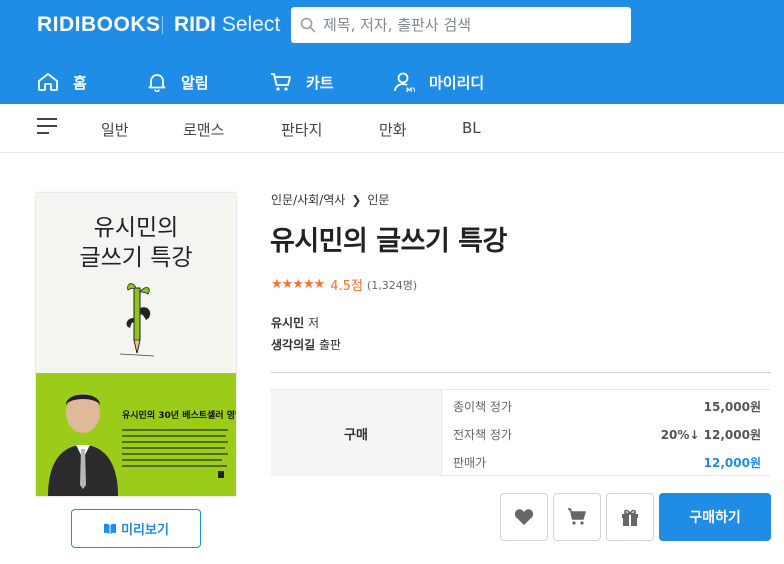 Image resolution: width=784 pixels, height=564 pixels. What do you see at coordinates (732, 463) in the screenshot?
I see `sale-price-value: 12,000원` at bounding box center [732, 463].